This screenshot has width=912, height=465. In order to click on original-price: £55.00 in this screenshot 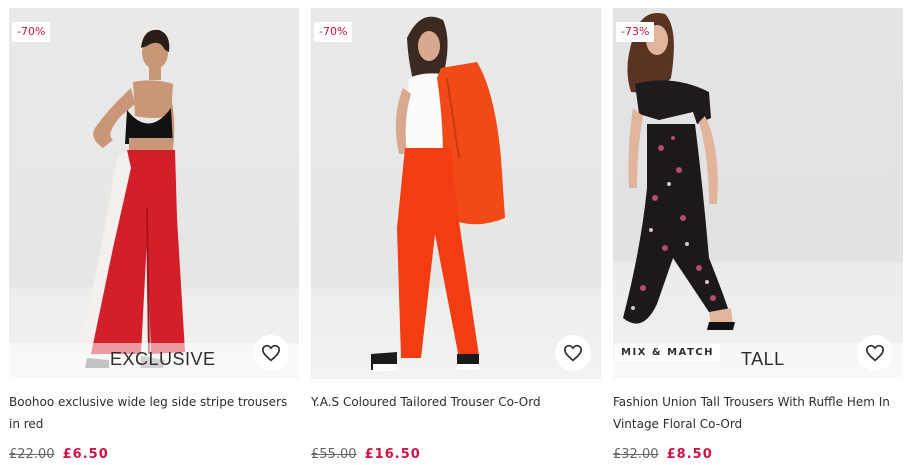, I will do `click(334, 454)`.